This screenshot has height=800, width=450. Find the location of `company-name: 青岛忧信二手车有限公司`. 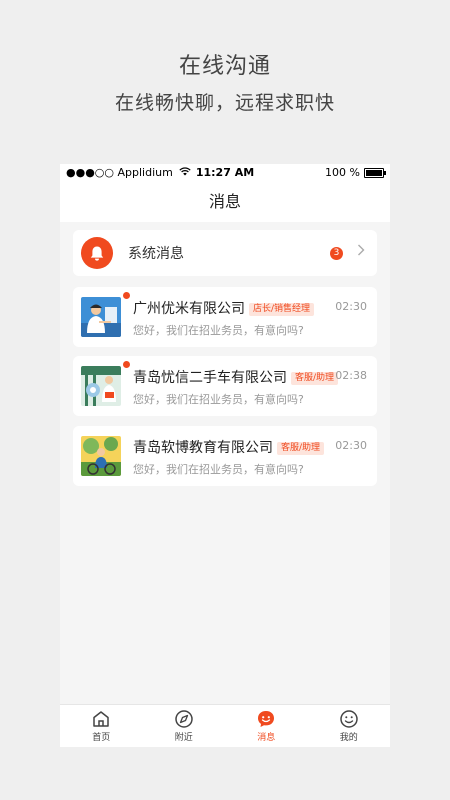

company-name: 青岛忧信二手车有限公司 is located at coordinates (210, 378).